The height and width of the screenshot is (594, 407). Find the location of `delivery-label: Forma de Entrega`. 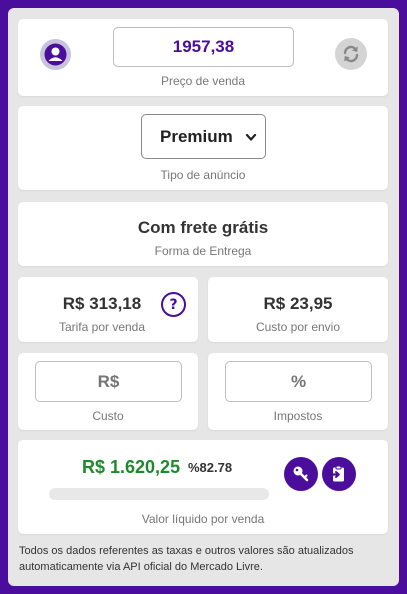

delivery-label: Forma de Entrega is located at coordinates (203, 251).